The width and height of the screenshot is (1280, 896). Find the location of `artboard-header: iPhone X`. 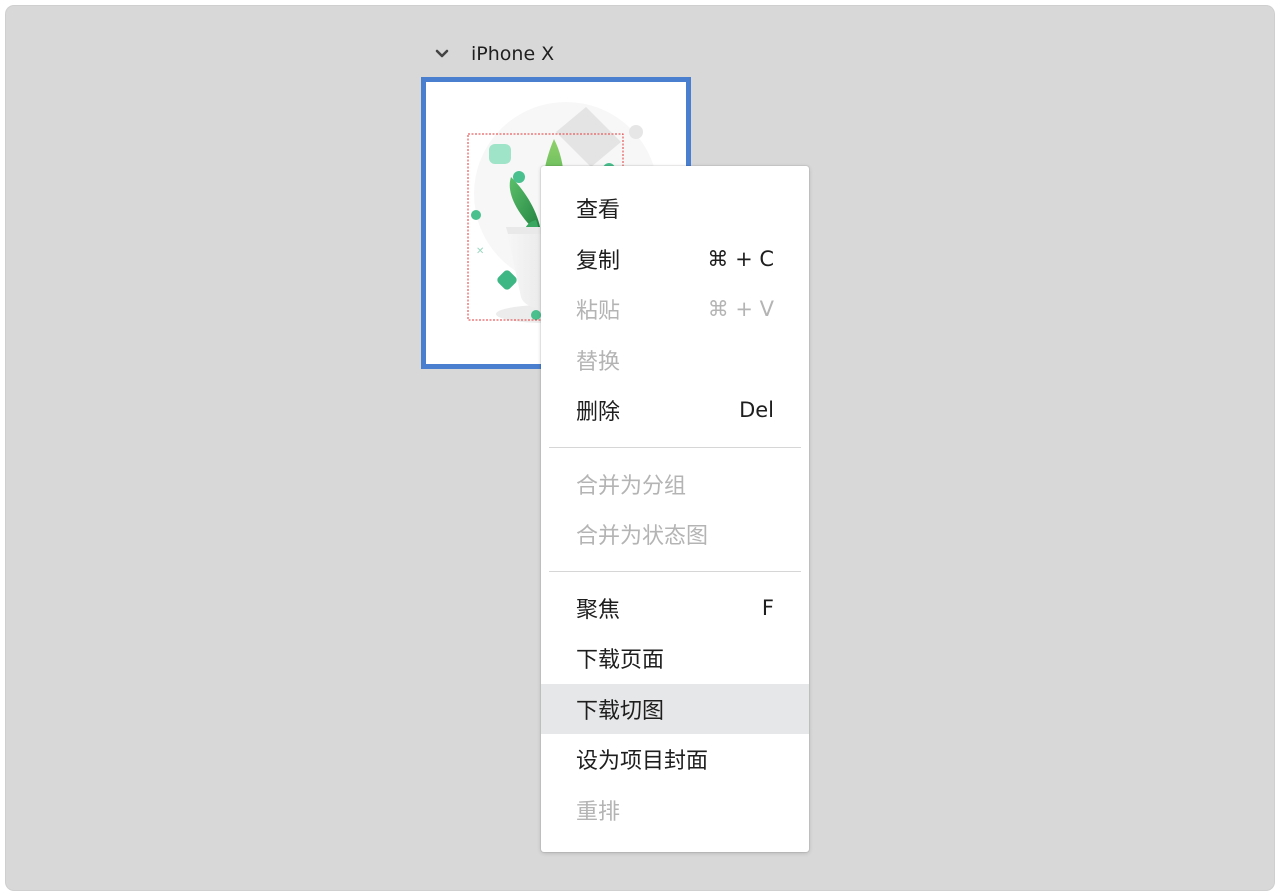

artboard-header: iPhone X is located at coordinates (494, 54).